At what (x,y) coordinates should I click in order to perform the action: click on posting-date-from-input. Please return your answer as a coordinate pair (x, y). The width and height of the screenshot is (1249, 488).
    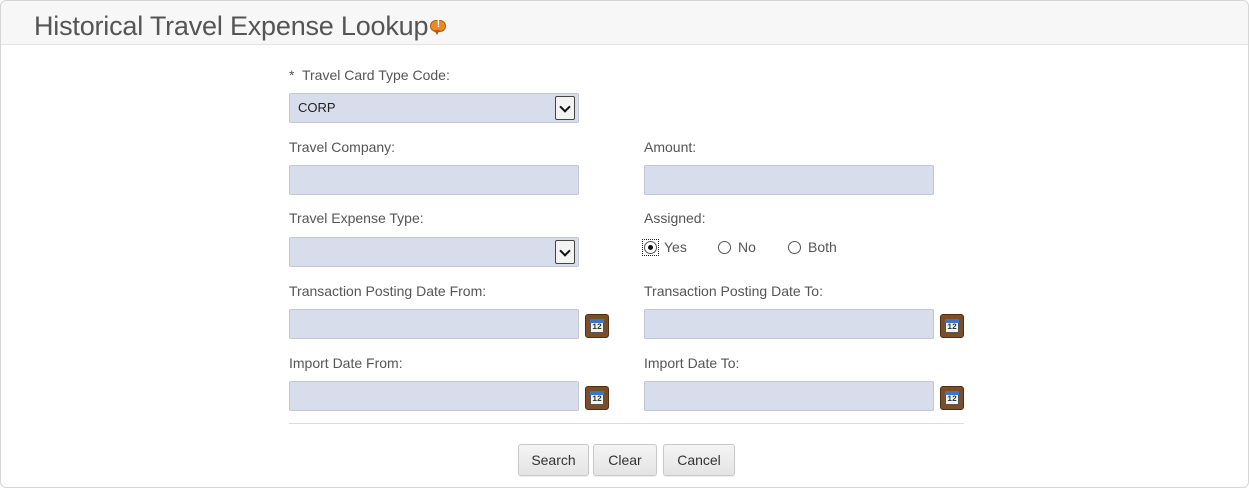
    Looking at the image, I should click on (434, 324).